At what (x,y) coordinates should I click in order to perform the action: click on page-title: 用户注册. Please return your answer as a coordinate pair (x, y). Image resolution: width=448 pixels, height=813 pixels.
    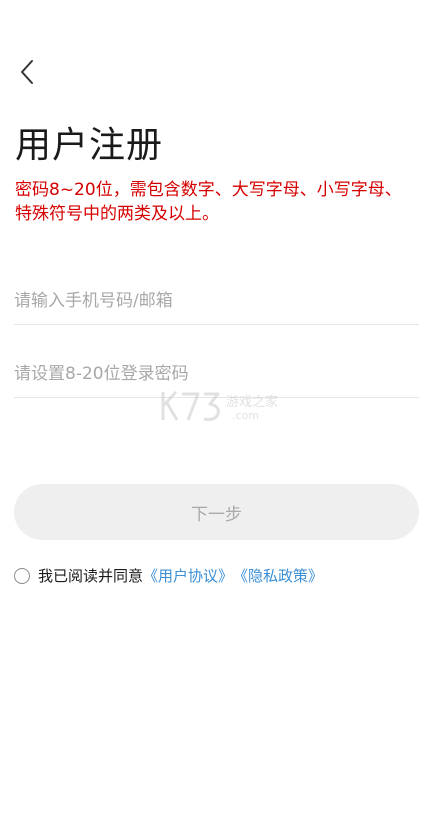
    Looking at the image, I should click on (89, 145).